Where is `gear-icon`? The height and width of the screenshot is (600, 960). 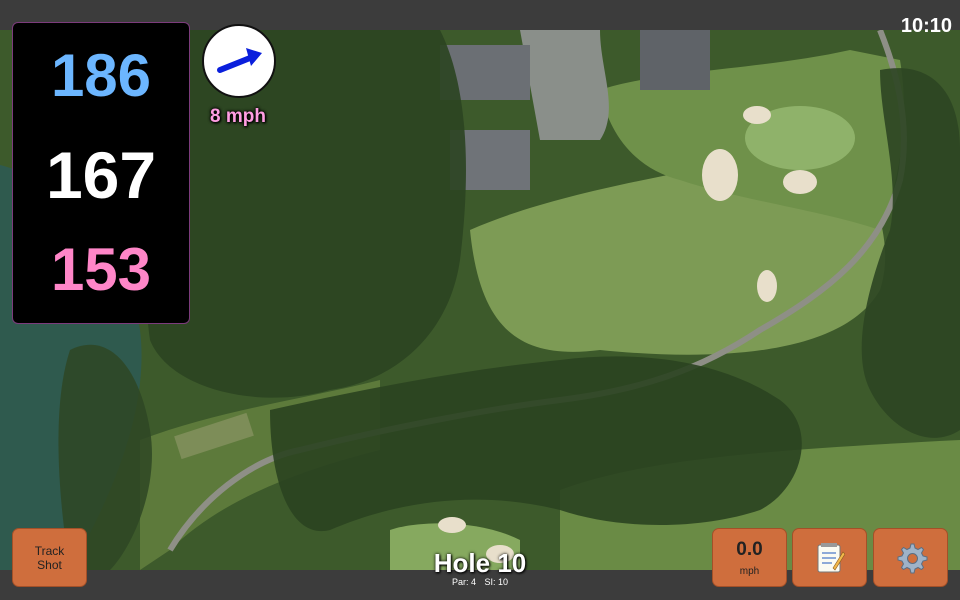
gear-icon is located at coordinates (912, 558).